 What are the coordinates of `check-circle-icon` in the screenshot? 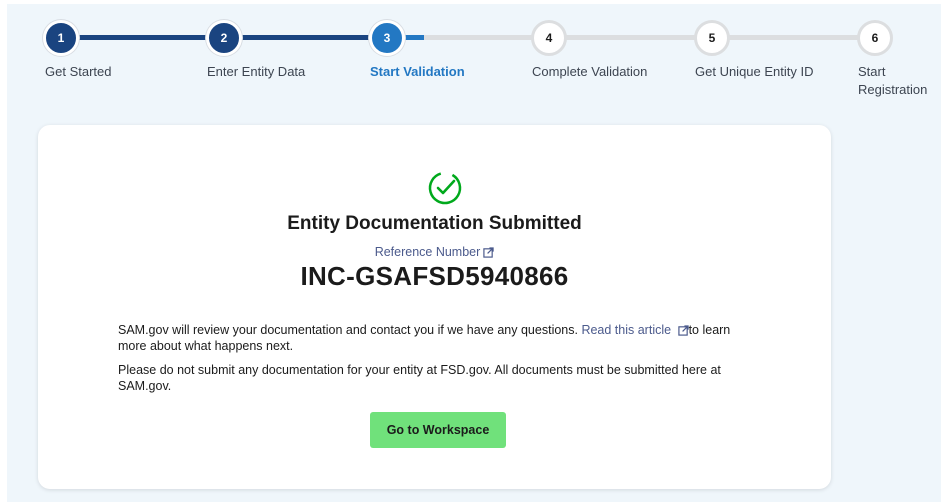 It's located at (445, 188).